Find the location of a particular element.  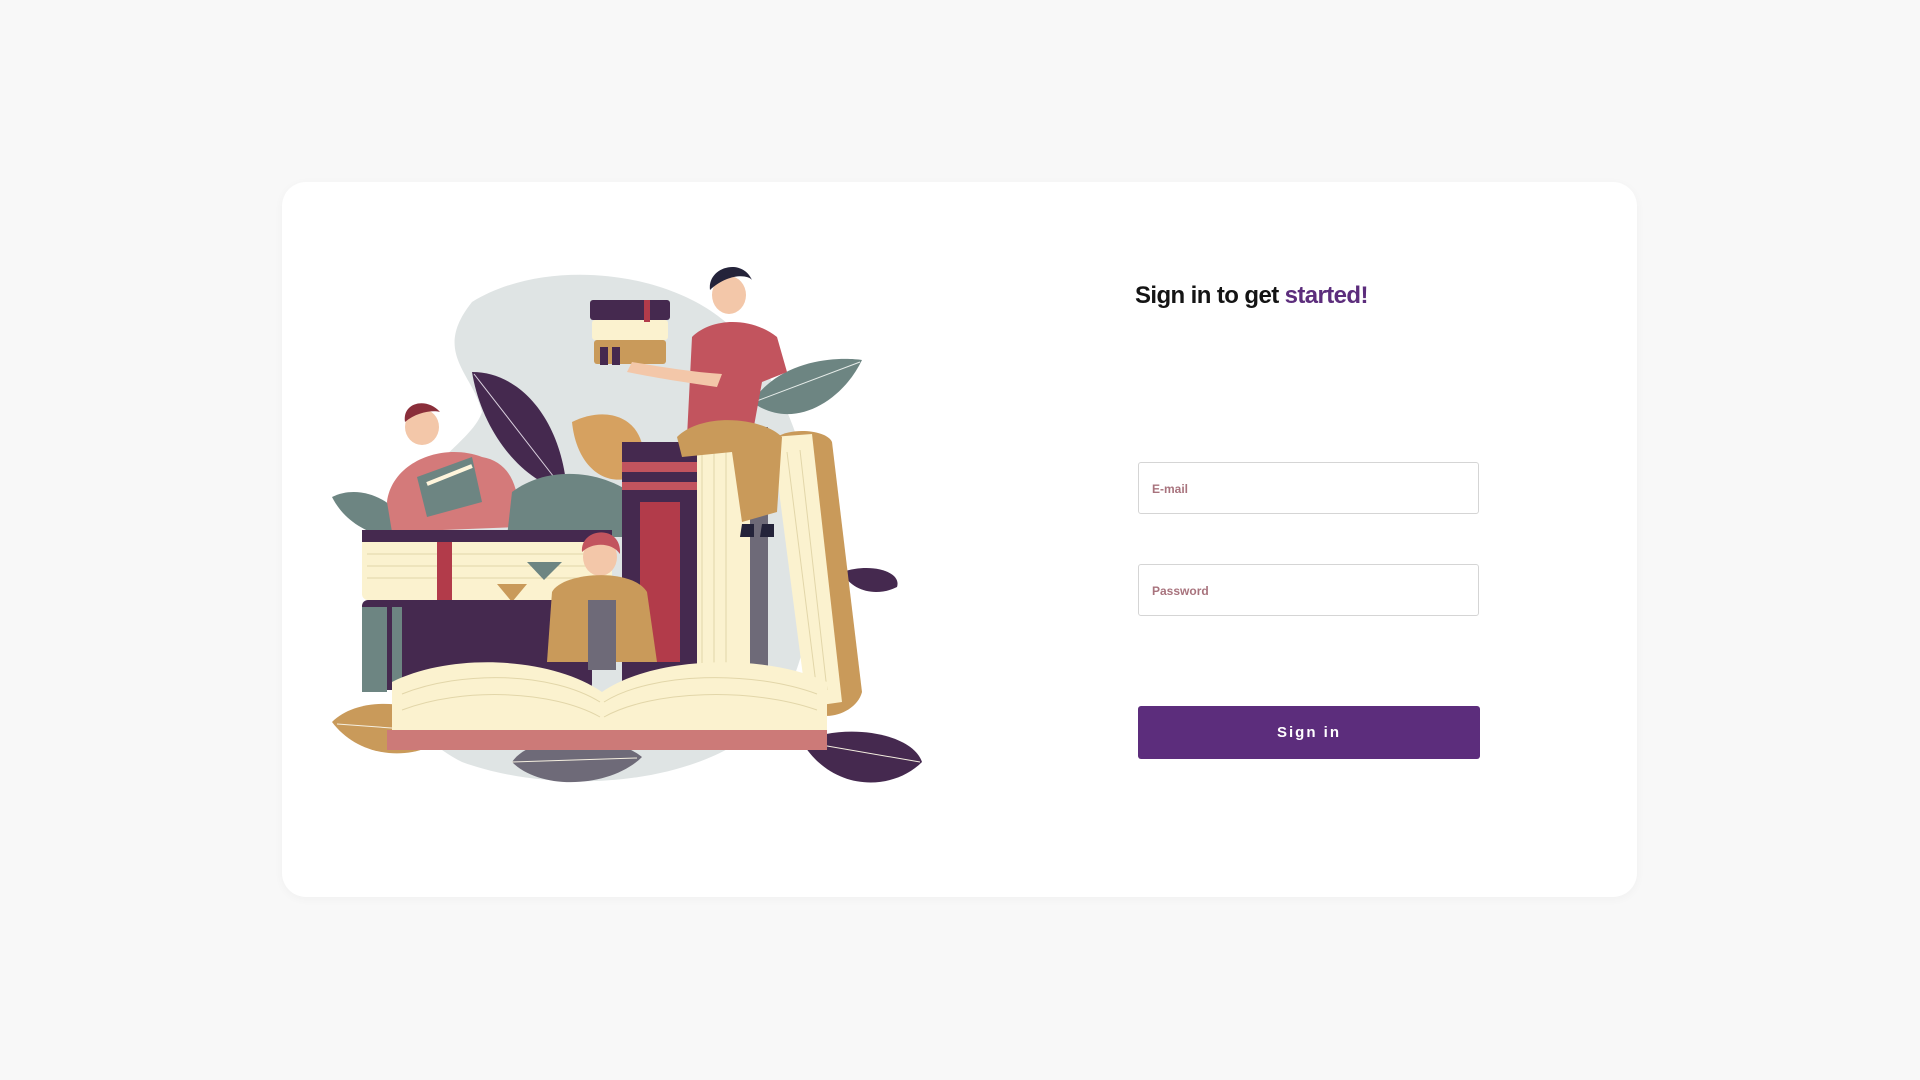

title-prefix: Sign in to get is located at coordinates (1210, 295).